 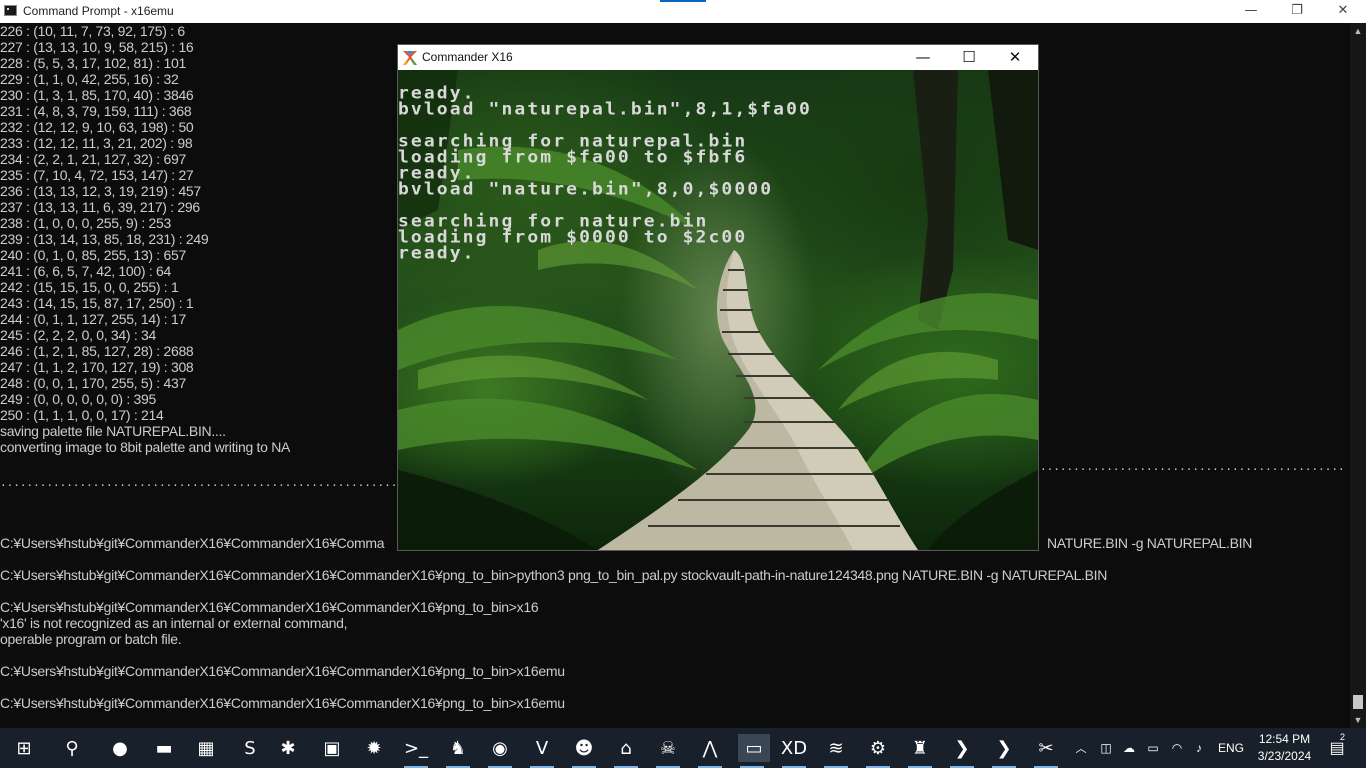 I want to click on notification-center-icon: ▤, so click(x=1337, y=748).